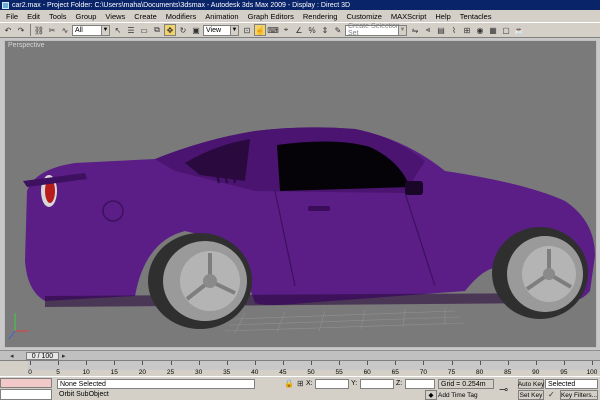 This screenshot has height=400, width=600. Describe the element at coordinates (12, 16) in the screenshot. I see `menu-file: File` at that location.